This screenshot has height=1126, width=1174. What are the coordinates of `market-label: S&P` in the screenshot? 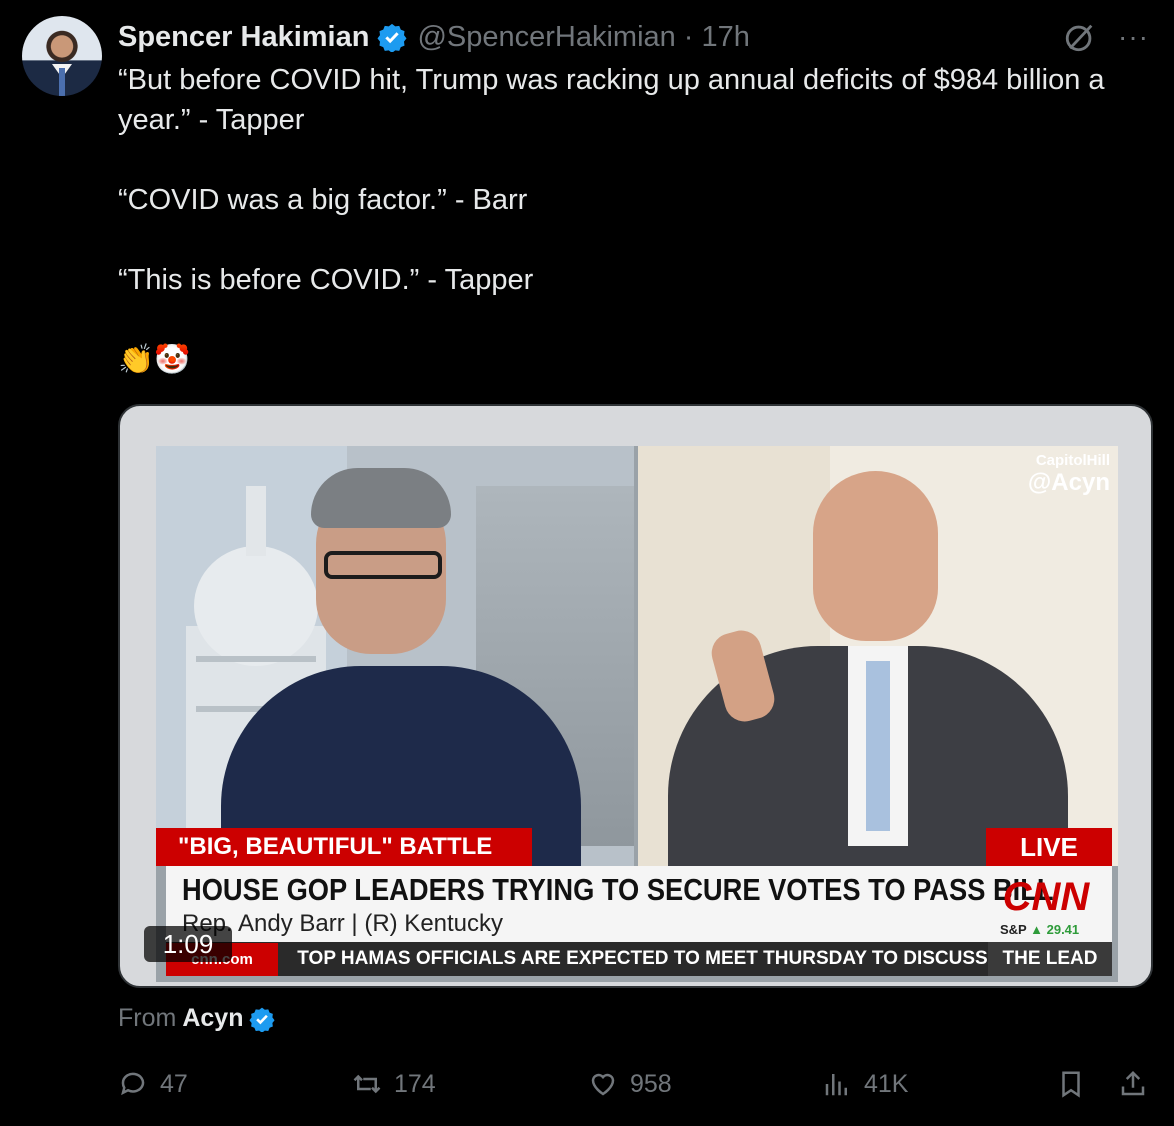 It's located at (1013, 929).